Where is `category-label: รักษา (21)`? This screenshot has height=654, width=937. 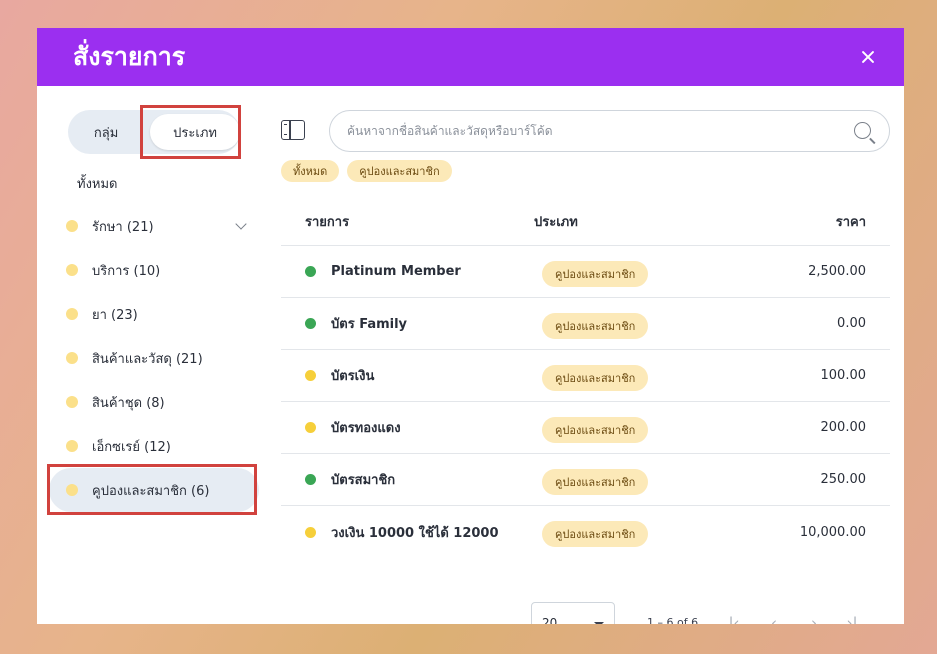
category-label: รักษา (21) is located at coordinates (123, 227).